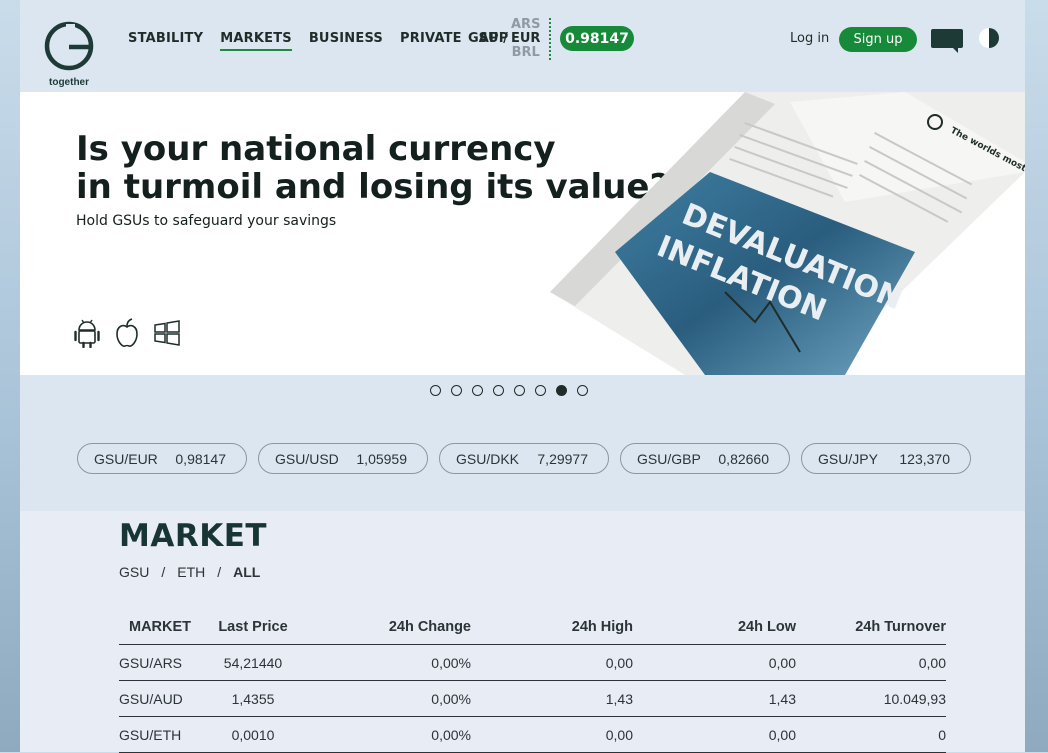  I want to click on table-row: GSU/ETH 0,0010 0,00% 0,00 0,00 0, so click(532, 735).